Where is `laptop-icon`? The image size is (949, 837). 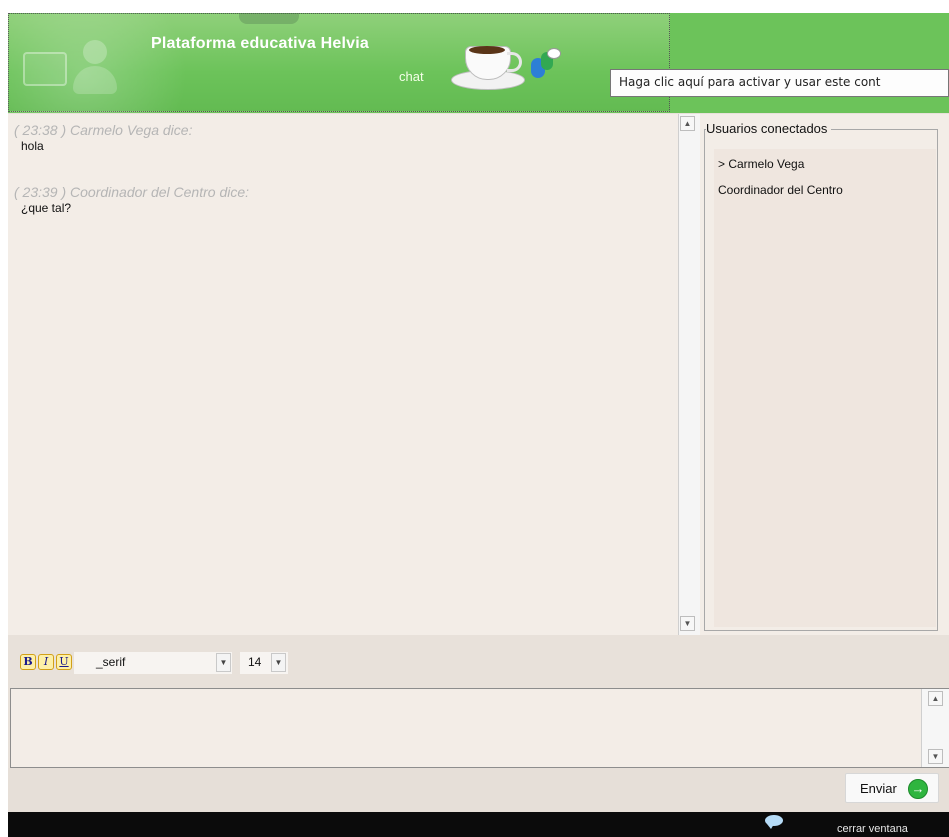
laptop-icon is located at coordinates (45, 69).